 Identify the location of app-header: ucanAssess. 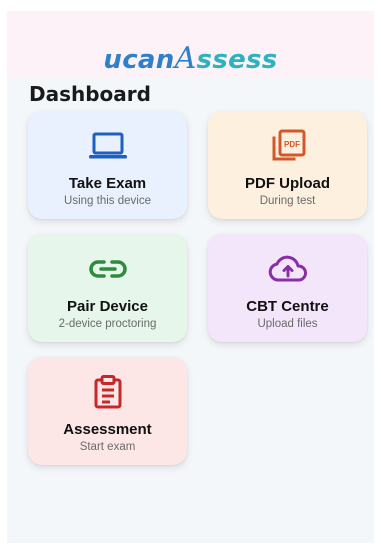
(190, 44).